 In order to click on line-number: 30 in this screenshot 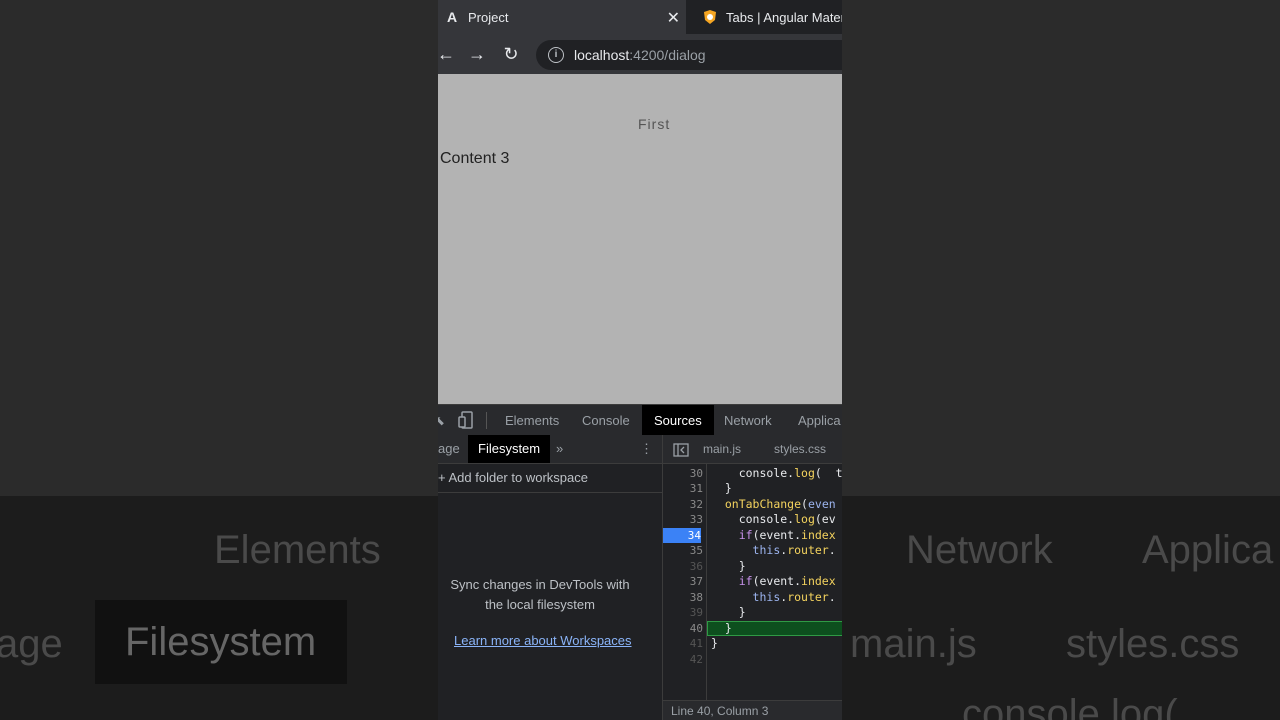, I will do `click(683, 473)`.